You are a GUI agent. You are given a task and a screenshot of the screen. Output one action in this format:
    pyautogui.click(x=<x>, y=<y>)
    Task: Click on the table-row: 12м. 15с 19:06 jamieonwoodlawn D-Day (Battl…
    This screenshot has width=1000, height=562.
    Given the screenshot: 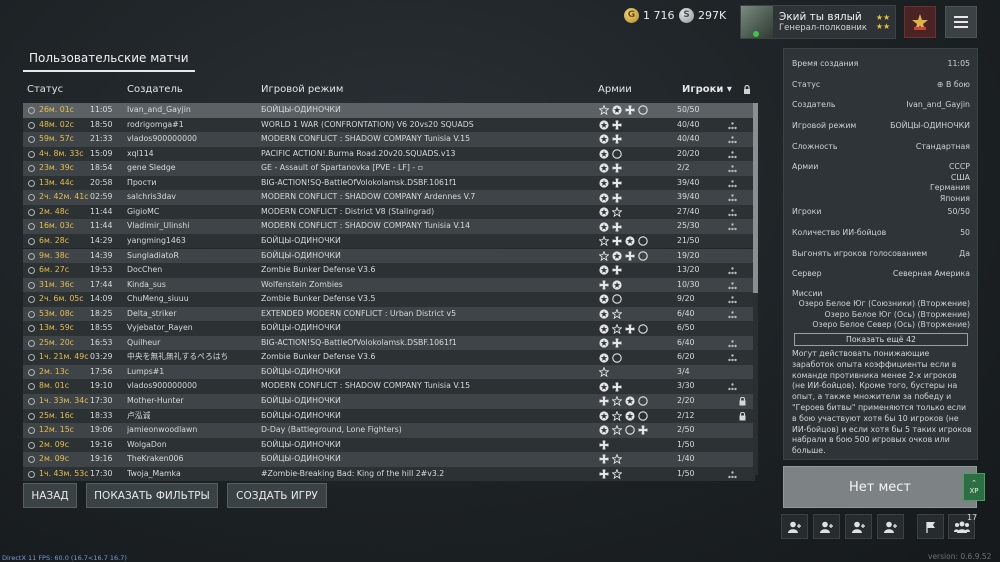 What is the action you would take?
    pyautogui.click(x=389, y=430)
    